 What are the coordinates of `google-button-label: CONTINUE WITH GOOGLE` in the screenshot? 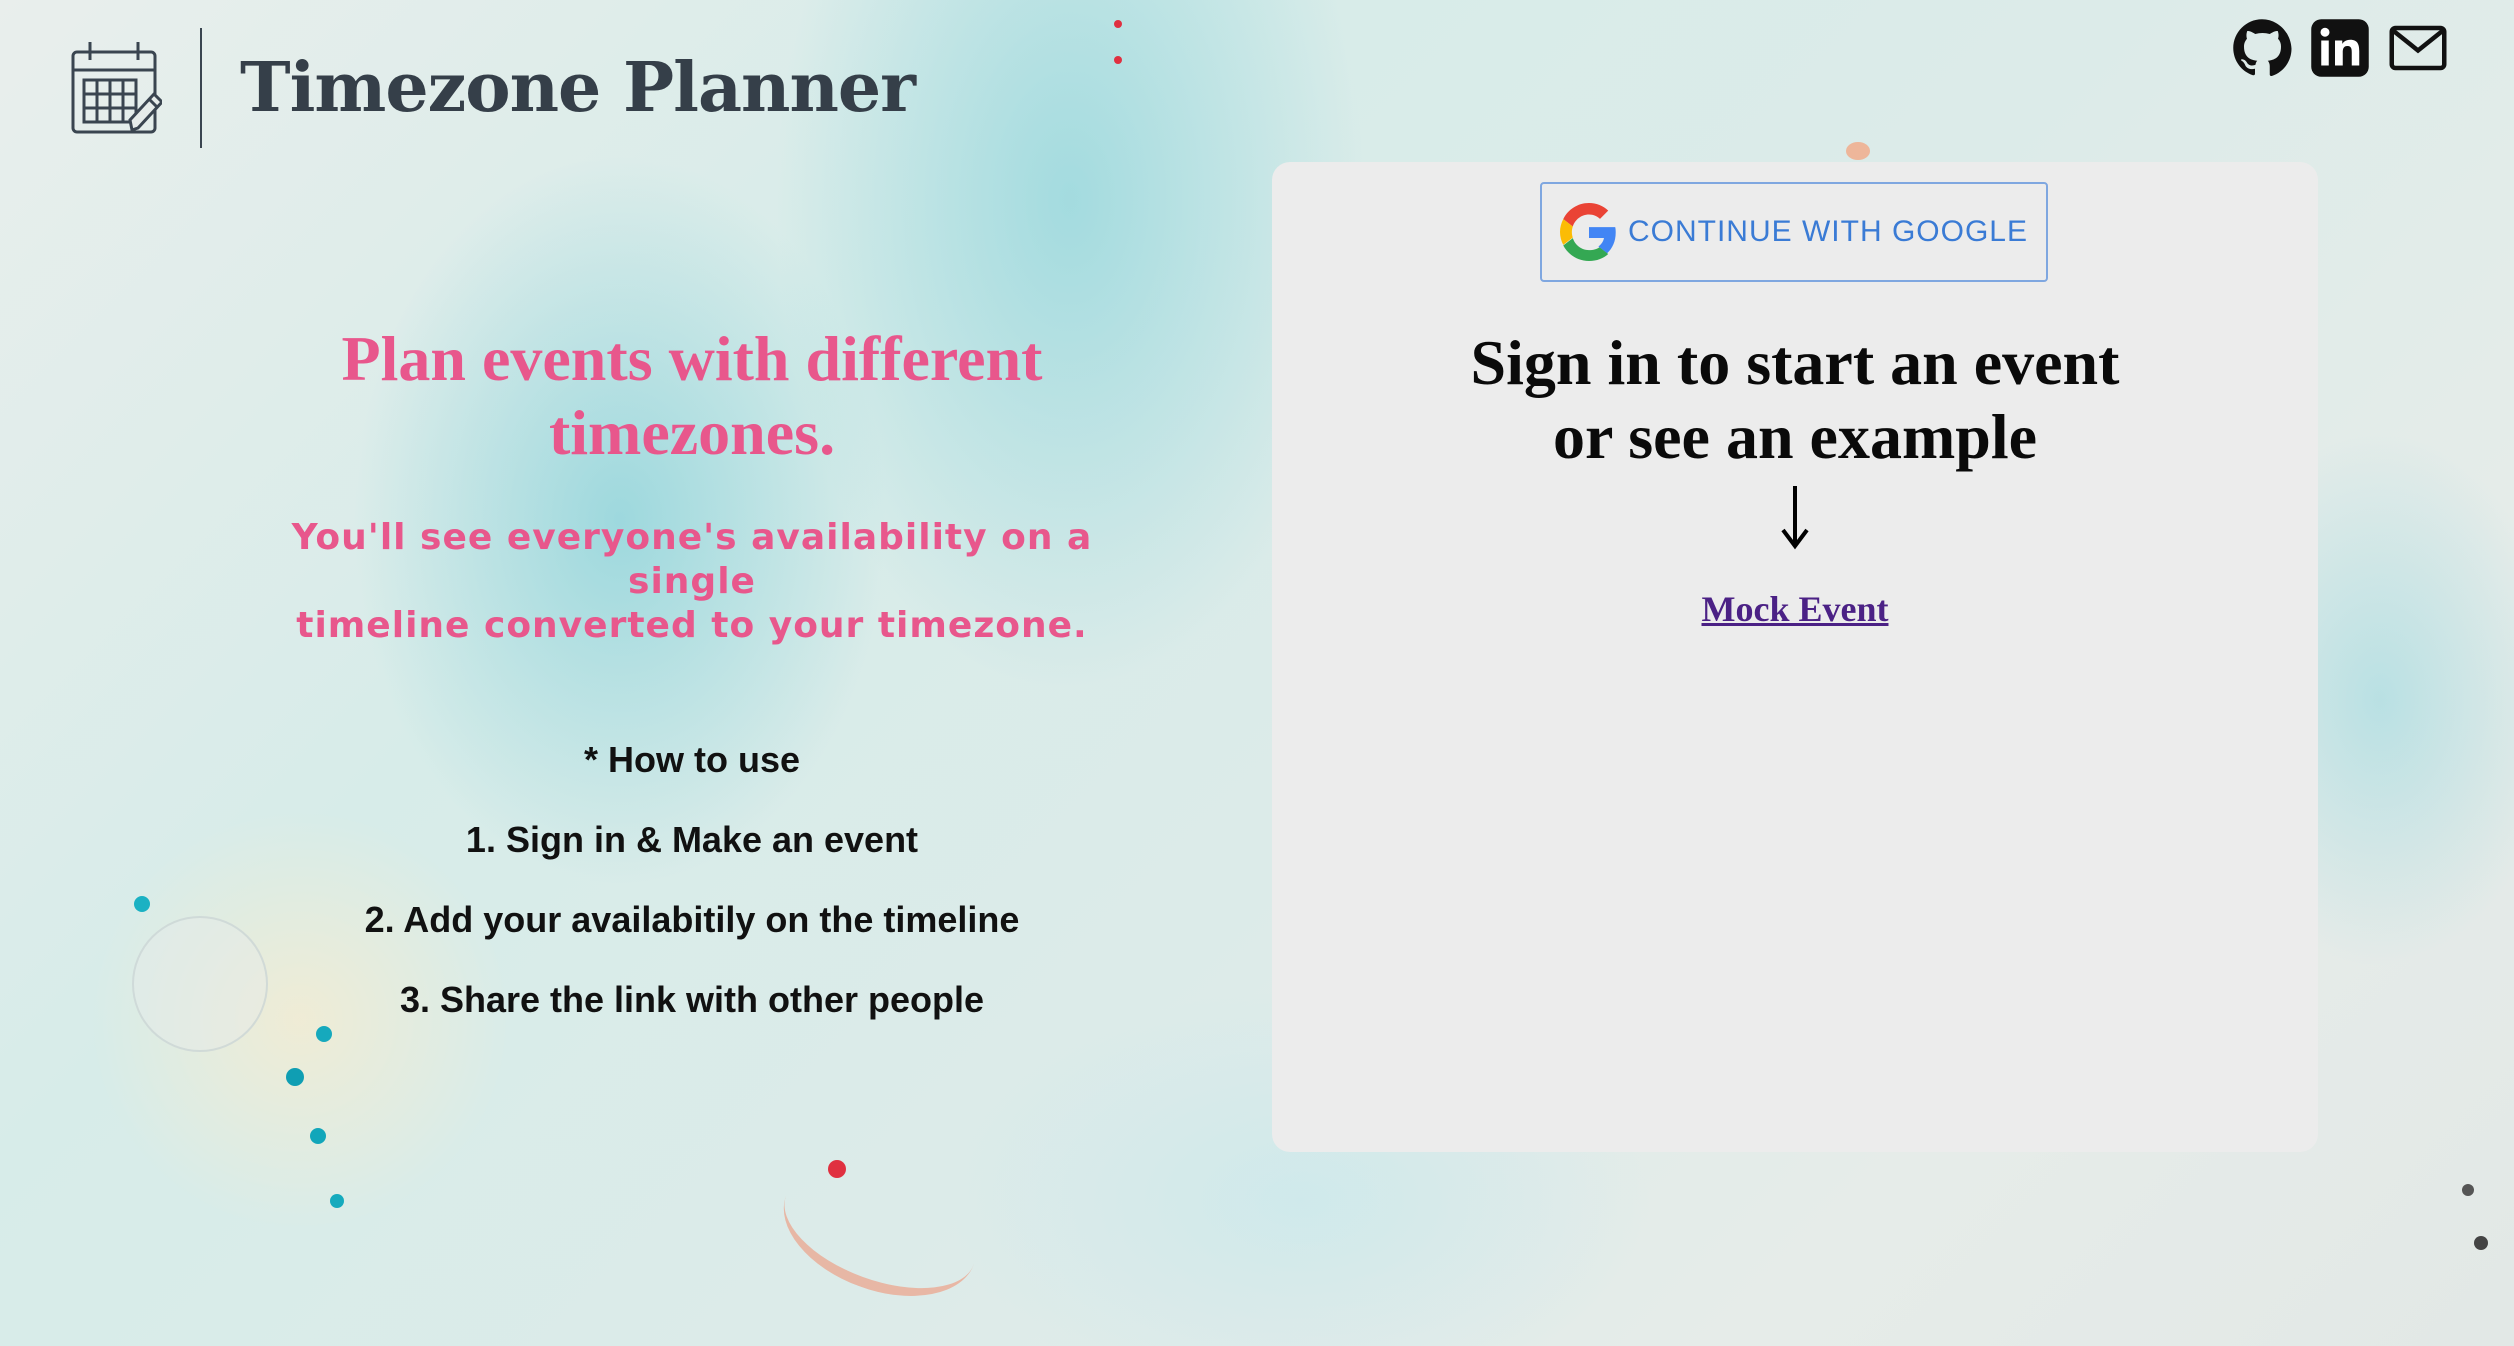 It's located at (1827, 231).